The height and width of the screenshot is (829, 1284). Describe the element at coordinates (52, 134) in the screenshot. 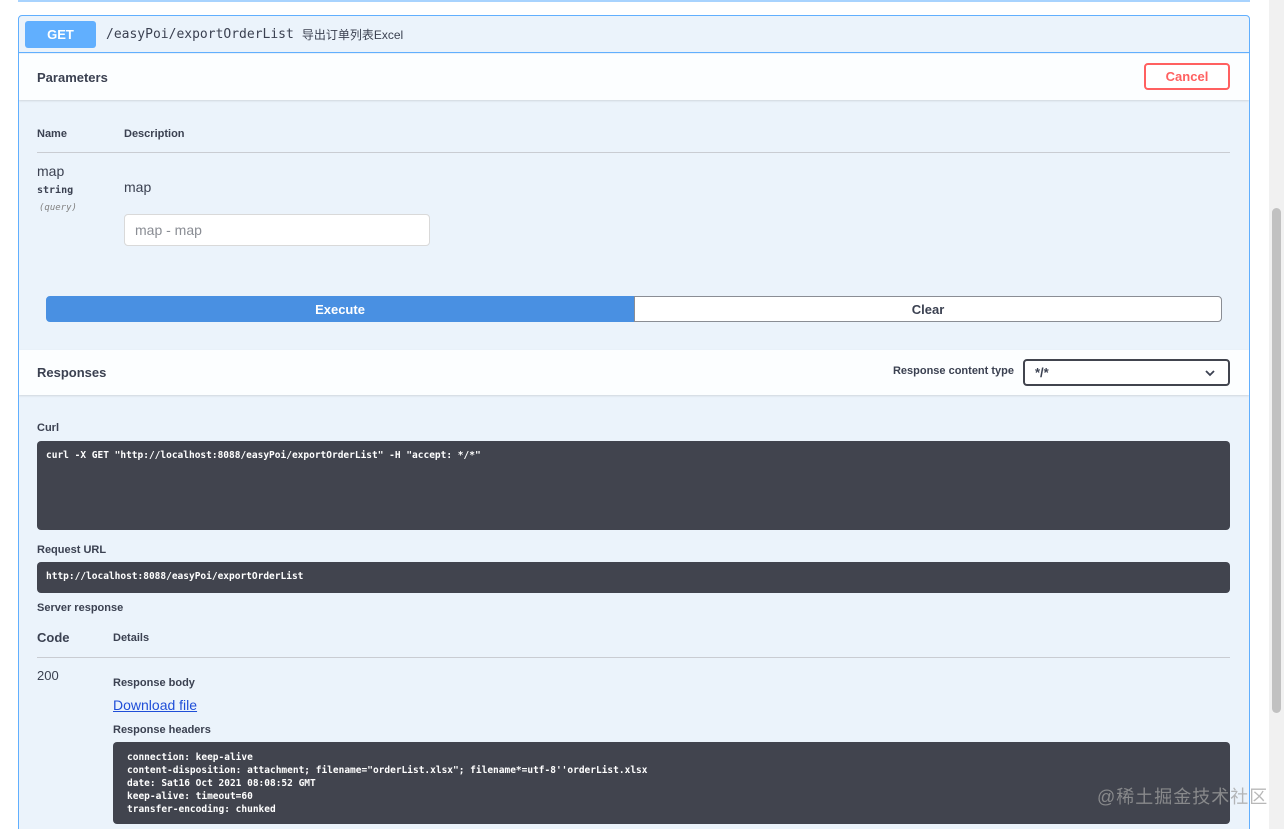

I see `param-col-name: Name` at that location.